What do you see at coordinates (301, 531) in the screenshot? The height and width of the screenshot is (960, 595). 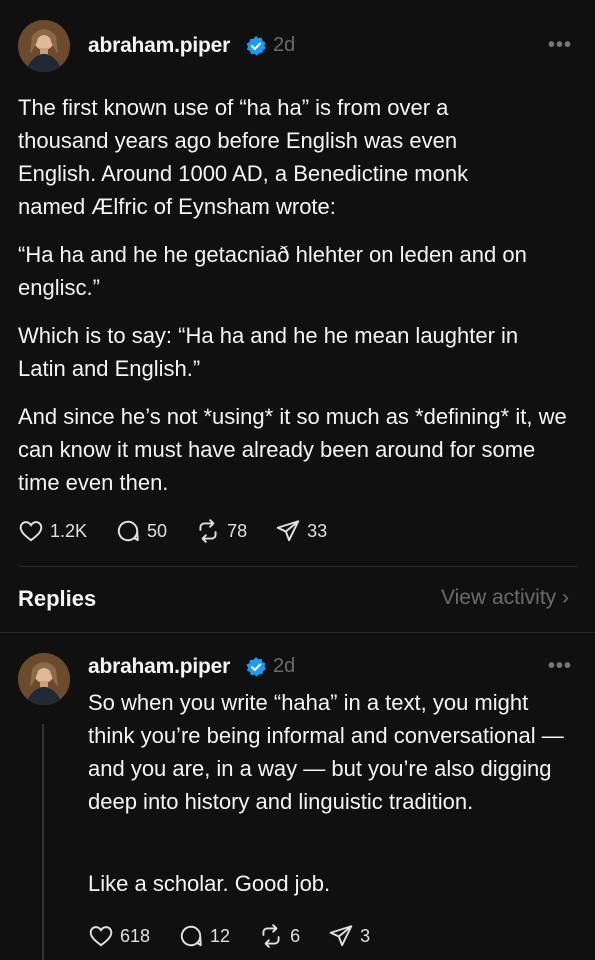 I see `share-button: 33` at bounding box center [301, 531].